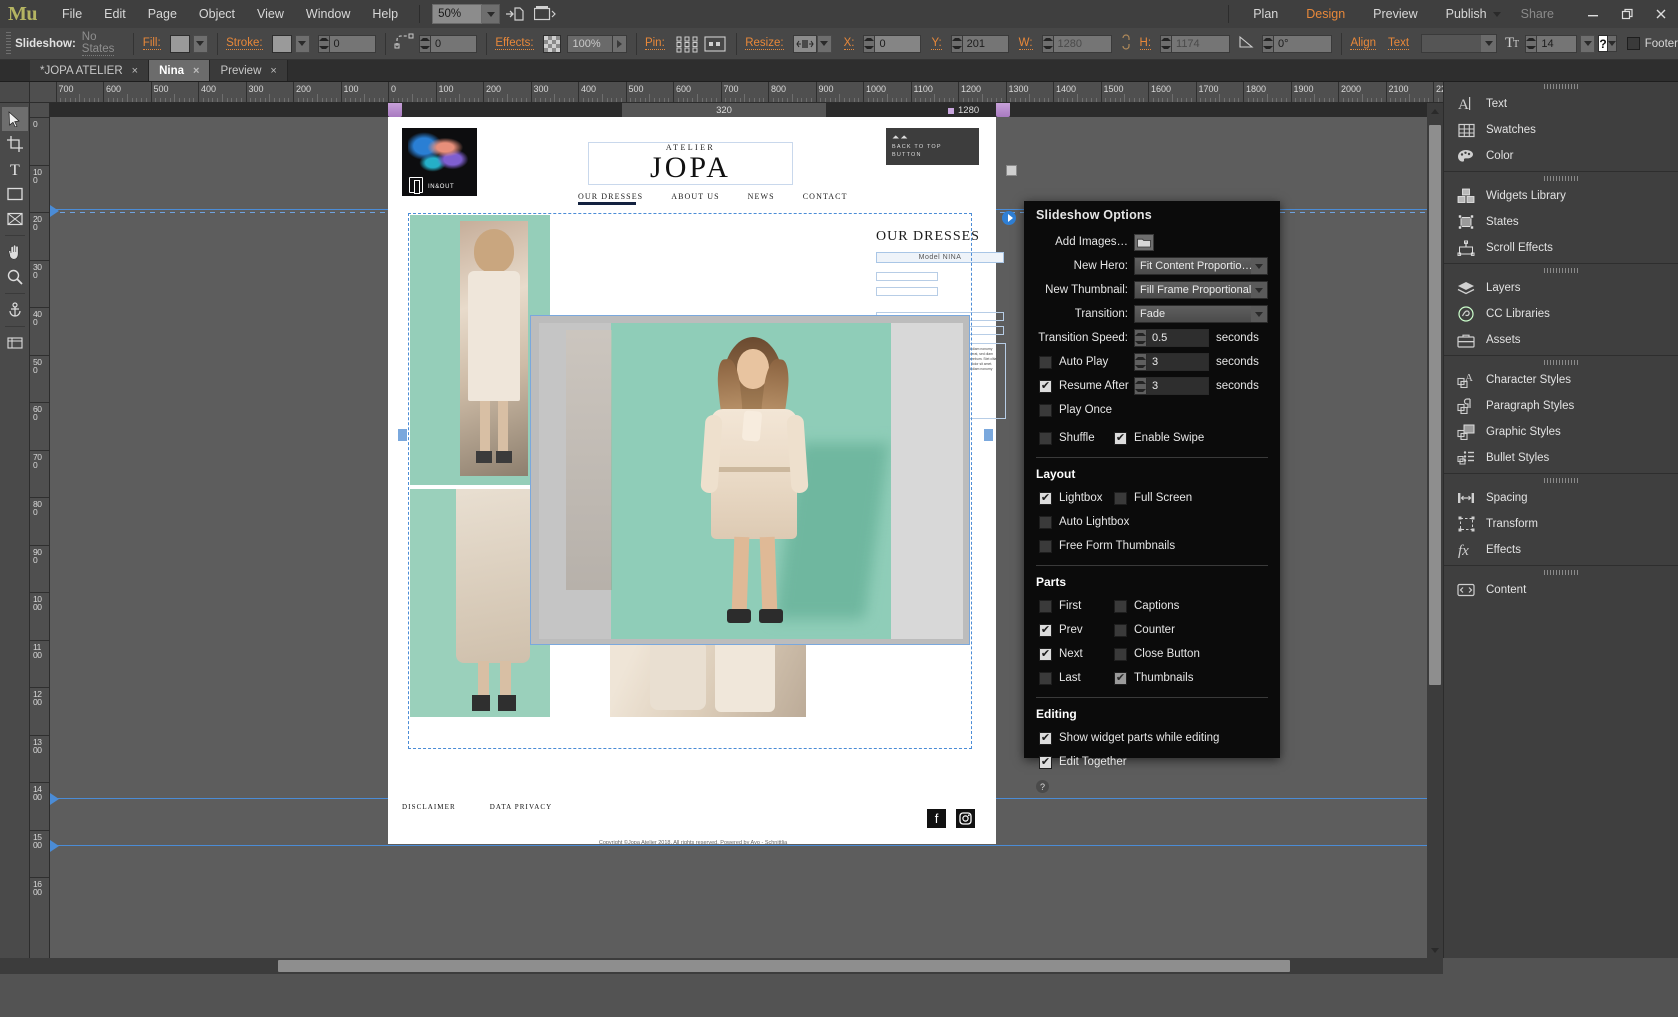 This screenshot has height=1017, width=1678. Describe the element at coordinates (1561, 524) in the screenshot. I see `dock-item-transform: Transform` at that location.